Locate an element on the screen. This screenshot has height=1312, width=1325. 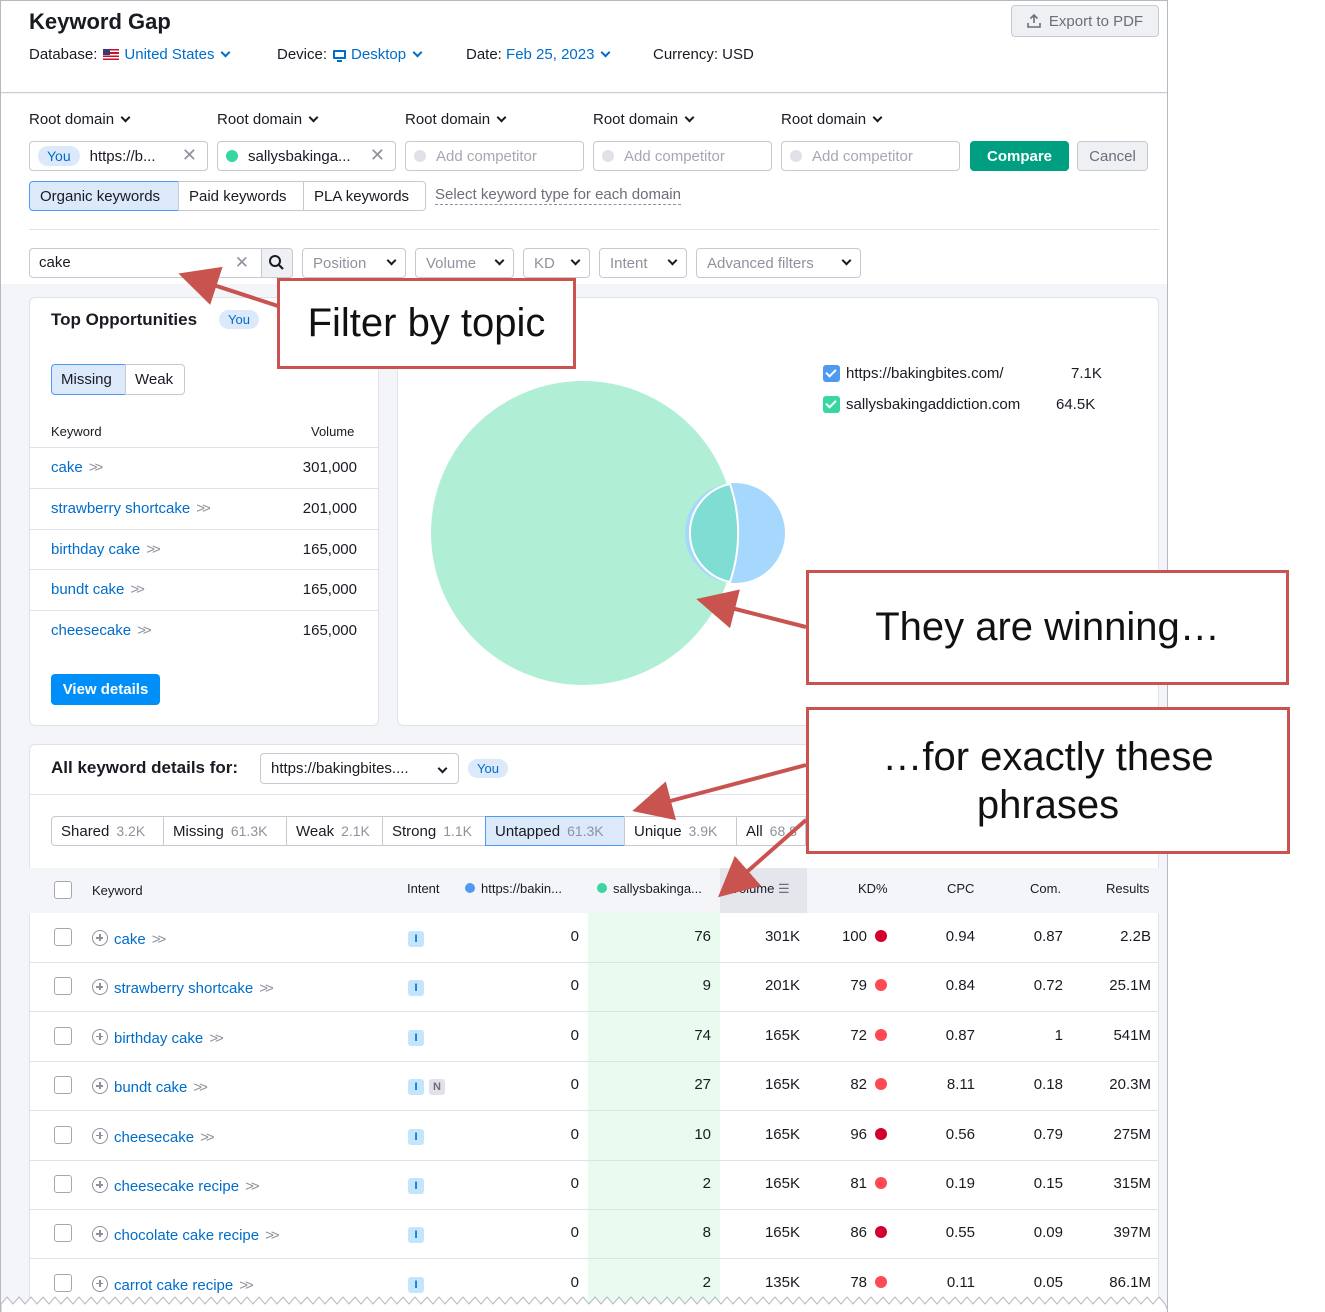
arrow-column is located at coordinates (762, 858).